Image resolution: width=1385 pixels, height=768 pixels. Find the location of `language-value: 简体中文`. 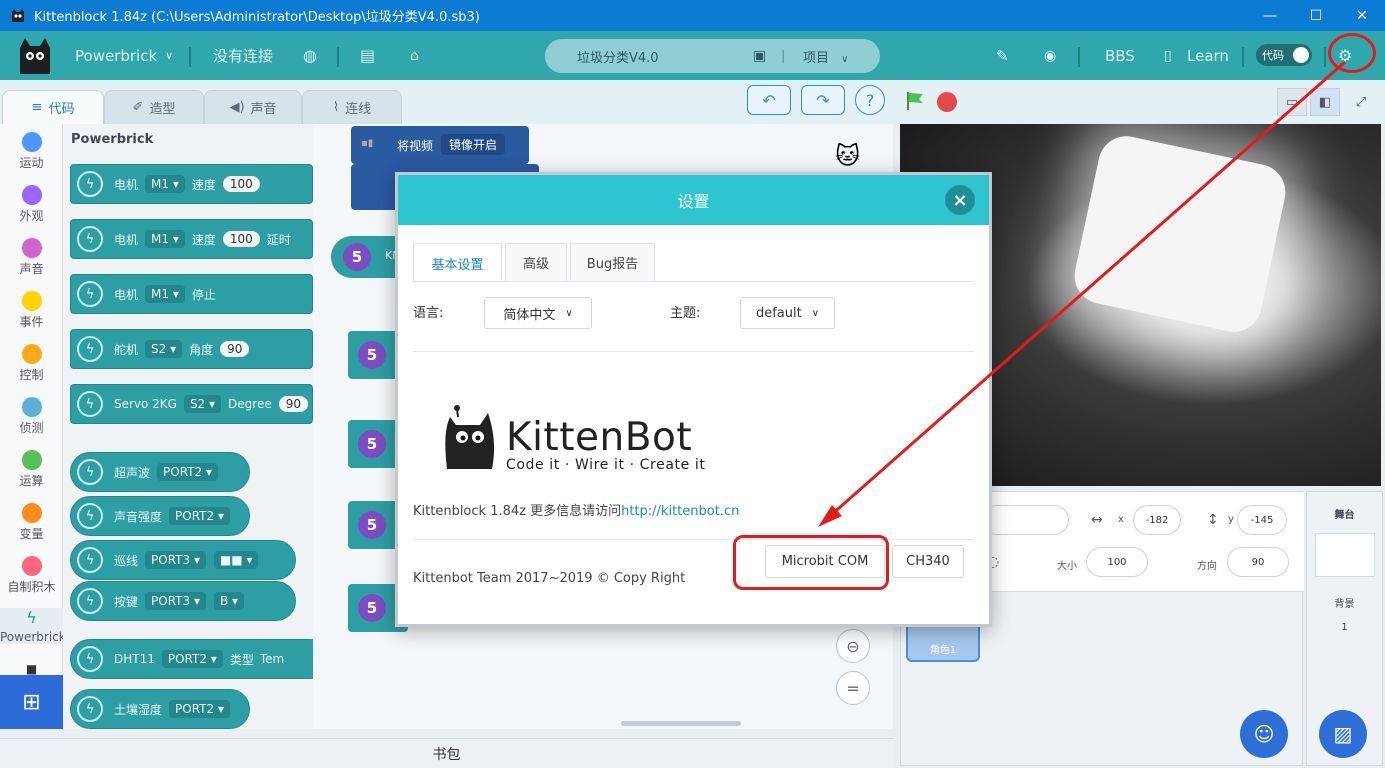

language-value: 简体中文 is located at coordinates (529, 315).